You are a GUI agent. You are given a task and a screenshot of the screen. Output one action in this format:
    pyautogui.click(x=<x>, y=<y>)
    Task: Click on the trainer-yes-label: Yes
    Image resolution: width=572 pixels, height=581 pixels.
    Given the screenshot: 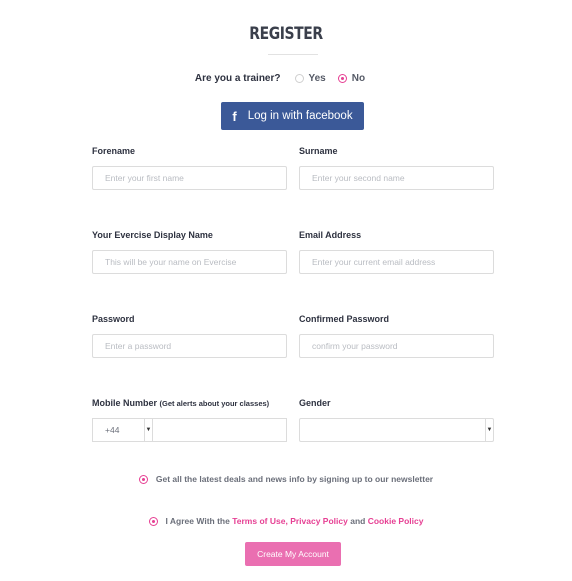 What is the action you would take?
    pyautogui.click(x=317, y=78)
    